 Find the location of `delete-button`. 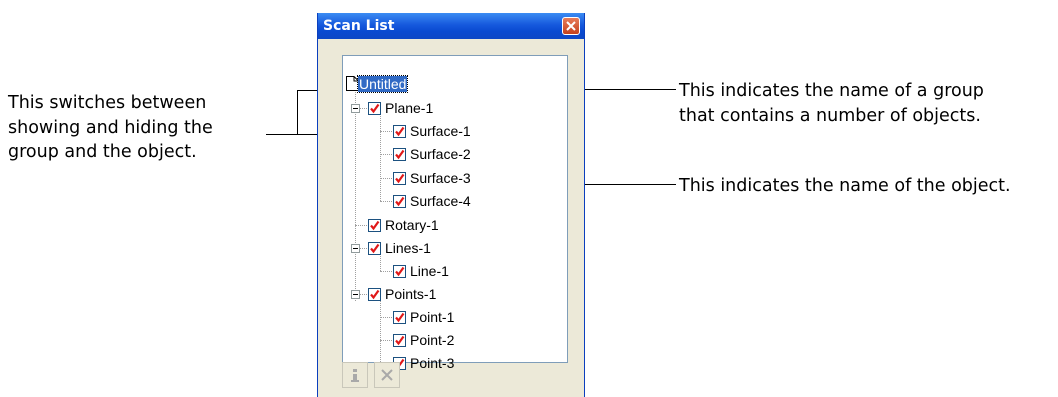

delete-button is located at coordinates (387, 375).